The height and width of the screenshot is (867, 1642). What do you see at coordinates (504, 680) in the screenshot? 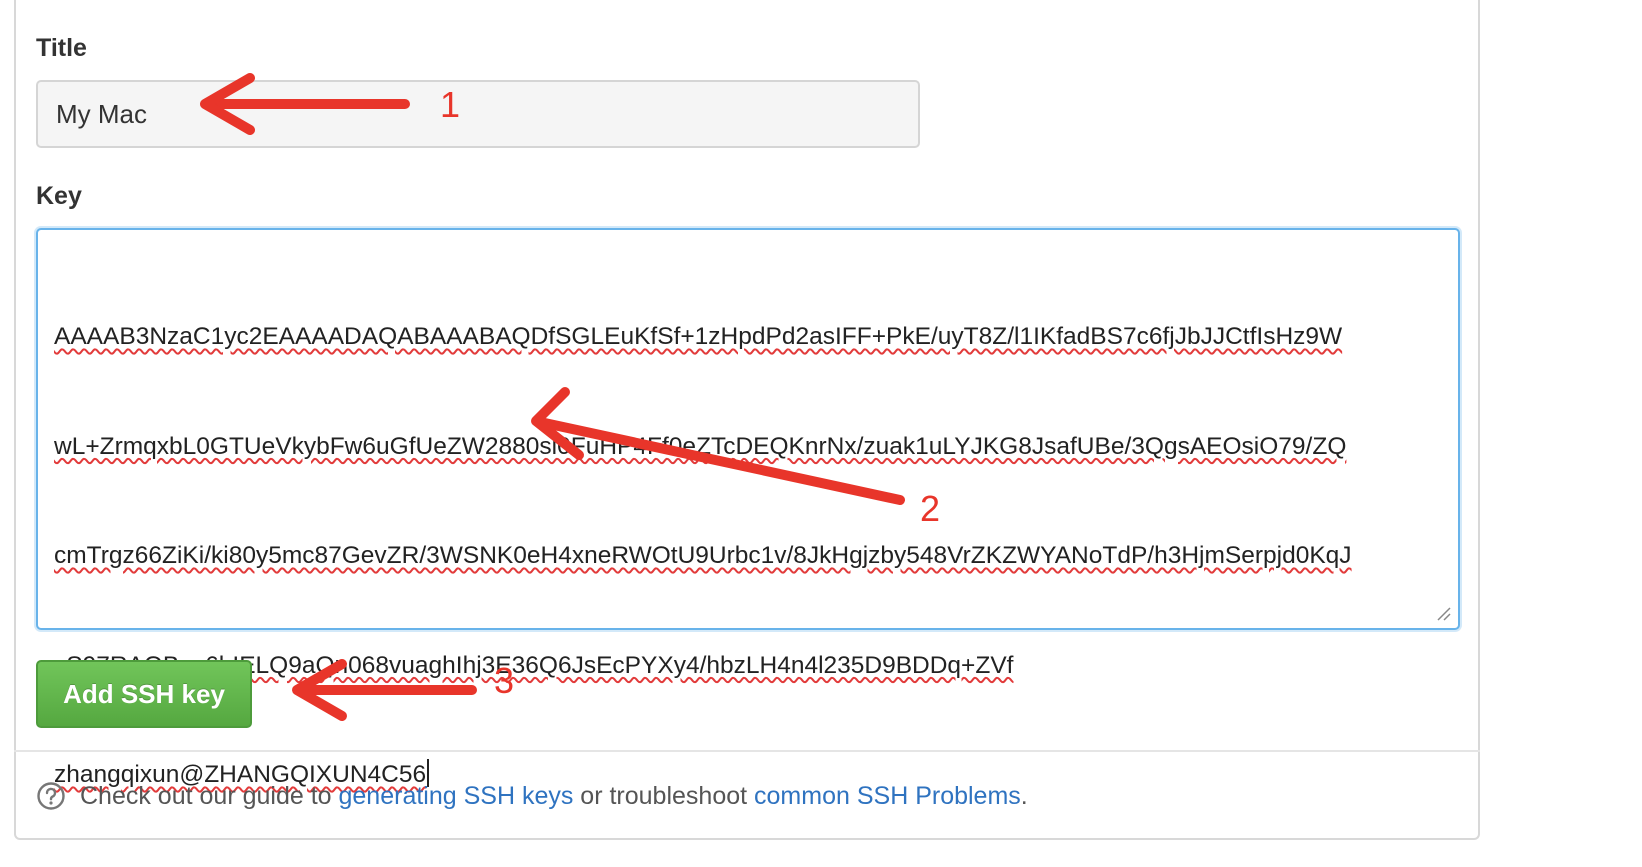
I see `annotation-label-3: 3` at bounding box center [504, 680].